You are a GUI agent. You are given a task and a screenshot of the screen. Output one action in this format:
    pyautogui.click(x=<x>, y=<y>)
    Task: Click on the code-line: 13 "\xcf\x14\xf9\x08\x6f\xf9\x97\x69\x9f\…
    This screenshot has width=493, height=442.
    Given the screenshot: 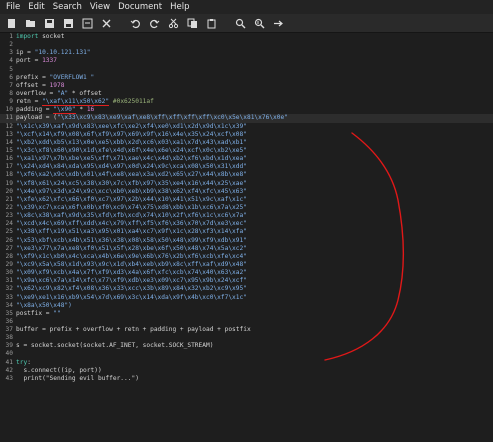 What is the action you would take?
    pyautogui.click(x=246, y=135)
    